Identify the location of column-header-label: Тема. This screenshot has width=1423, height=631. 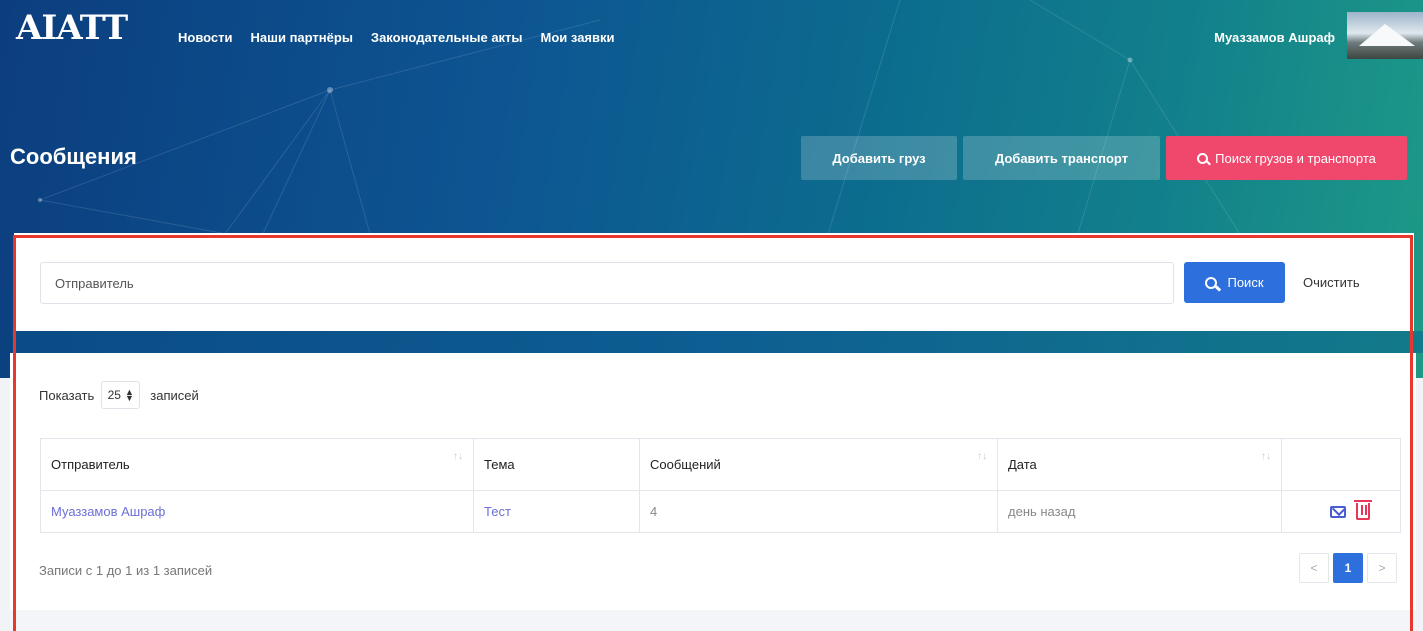
(499, 464).